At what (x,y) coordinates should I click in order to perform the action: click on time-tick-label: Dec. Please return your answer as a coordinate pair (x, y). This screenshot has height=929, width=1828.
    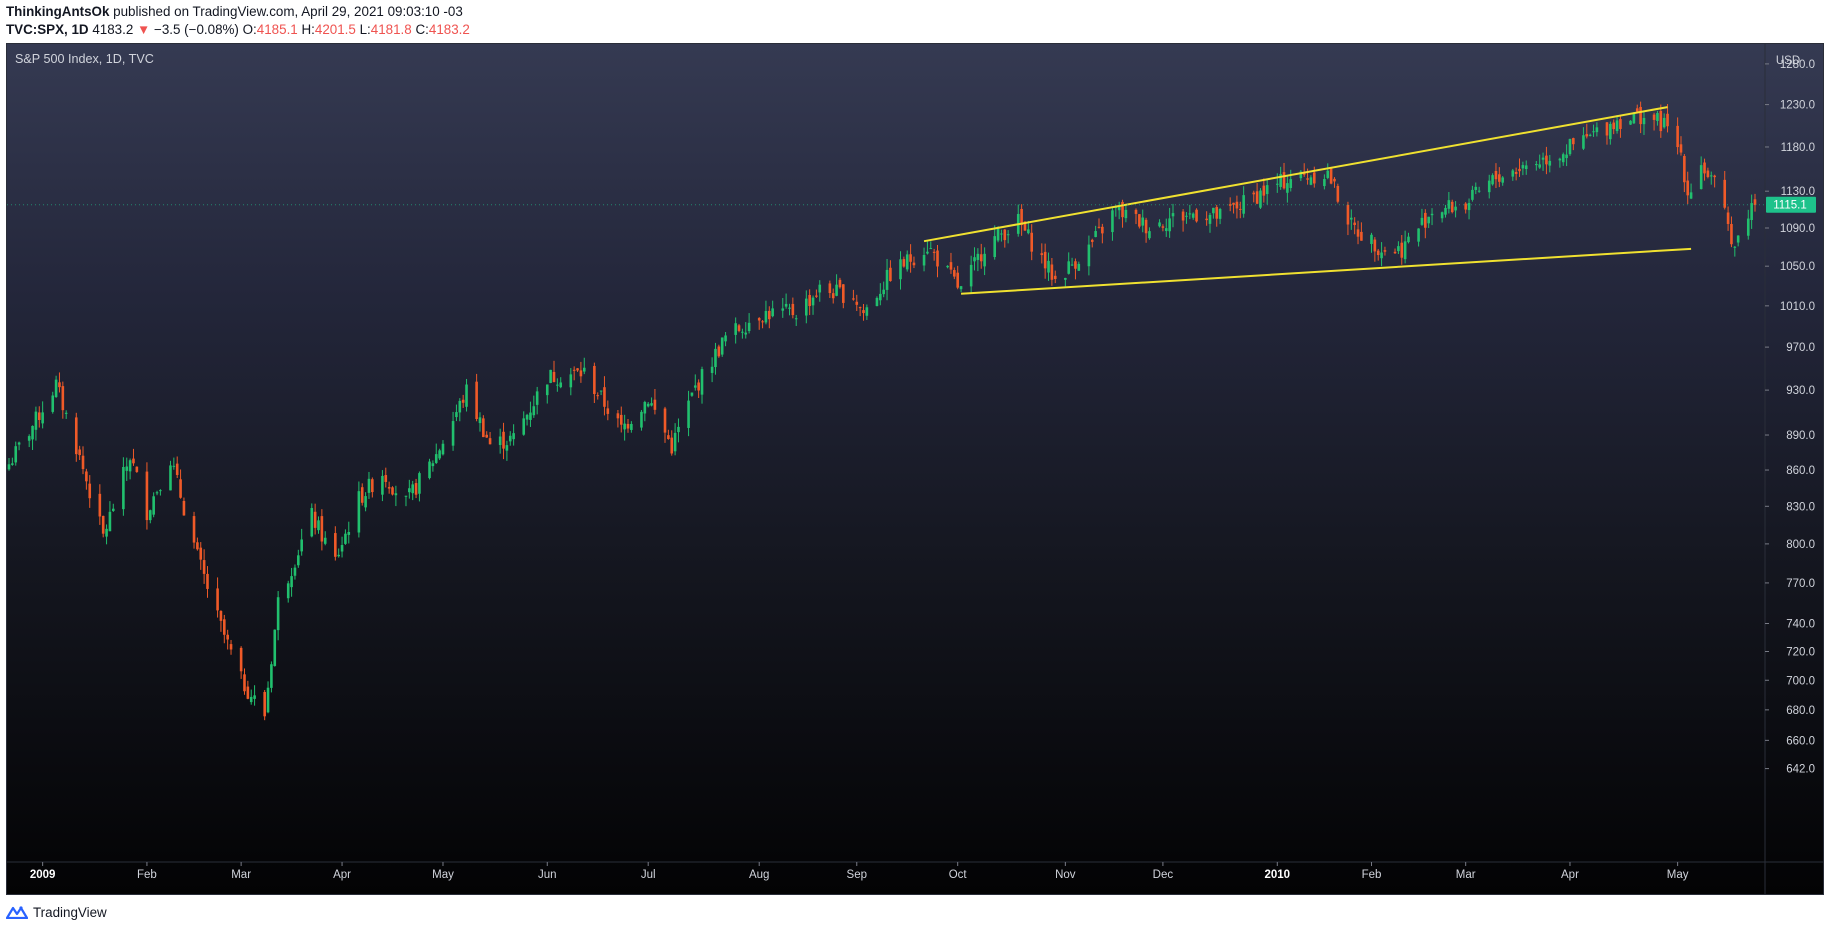
    Looking at the image, I should click on (1163, 875).